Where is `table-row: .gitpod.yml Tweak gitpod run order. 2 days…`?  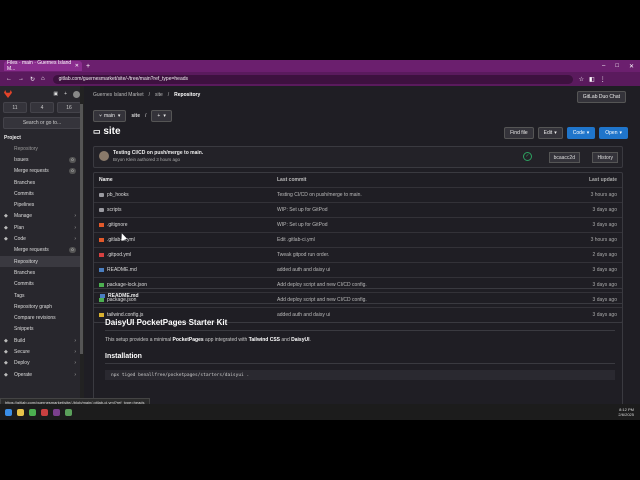 table-row: .gitpod.yml Tweak gitpod run order. 2 days… is located at coordinates (358, 255).